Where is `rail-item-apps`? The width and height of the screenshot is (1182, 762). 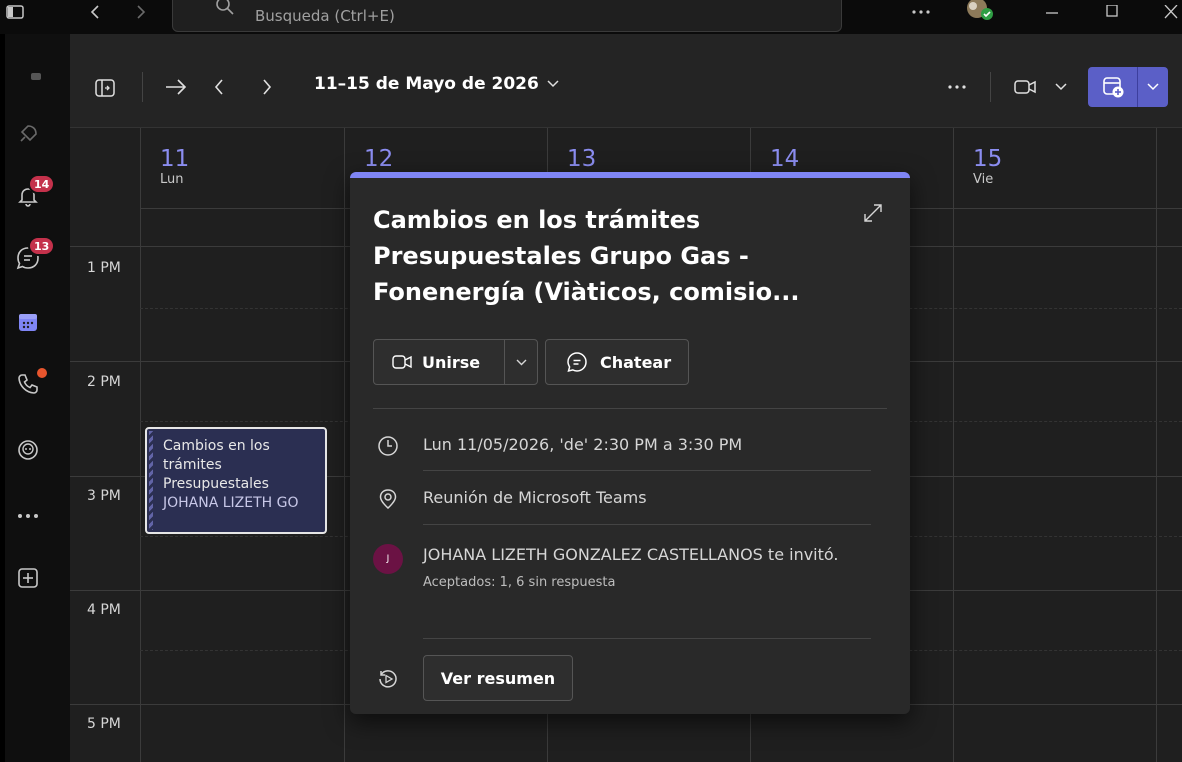 rail-item-apps is located at coordinates (28, 134).